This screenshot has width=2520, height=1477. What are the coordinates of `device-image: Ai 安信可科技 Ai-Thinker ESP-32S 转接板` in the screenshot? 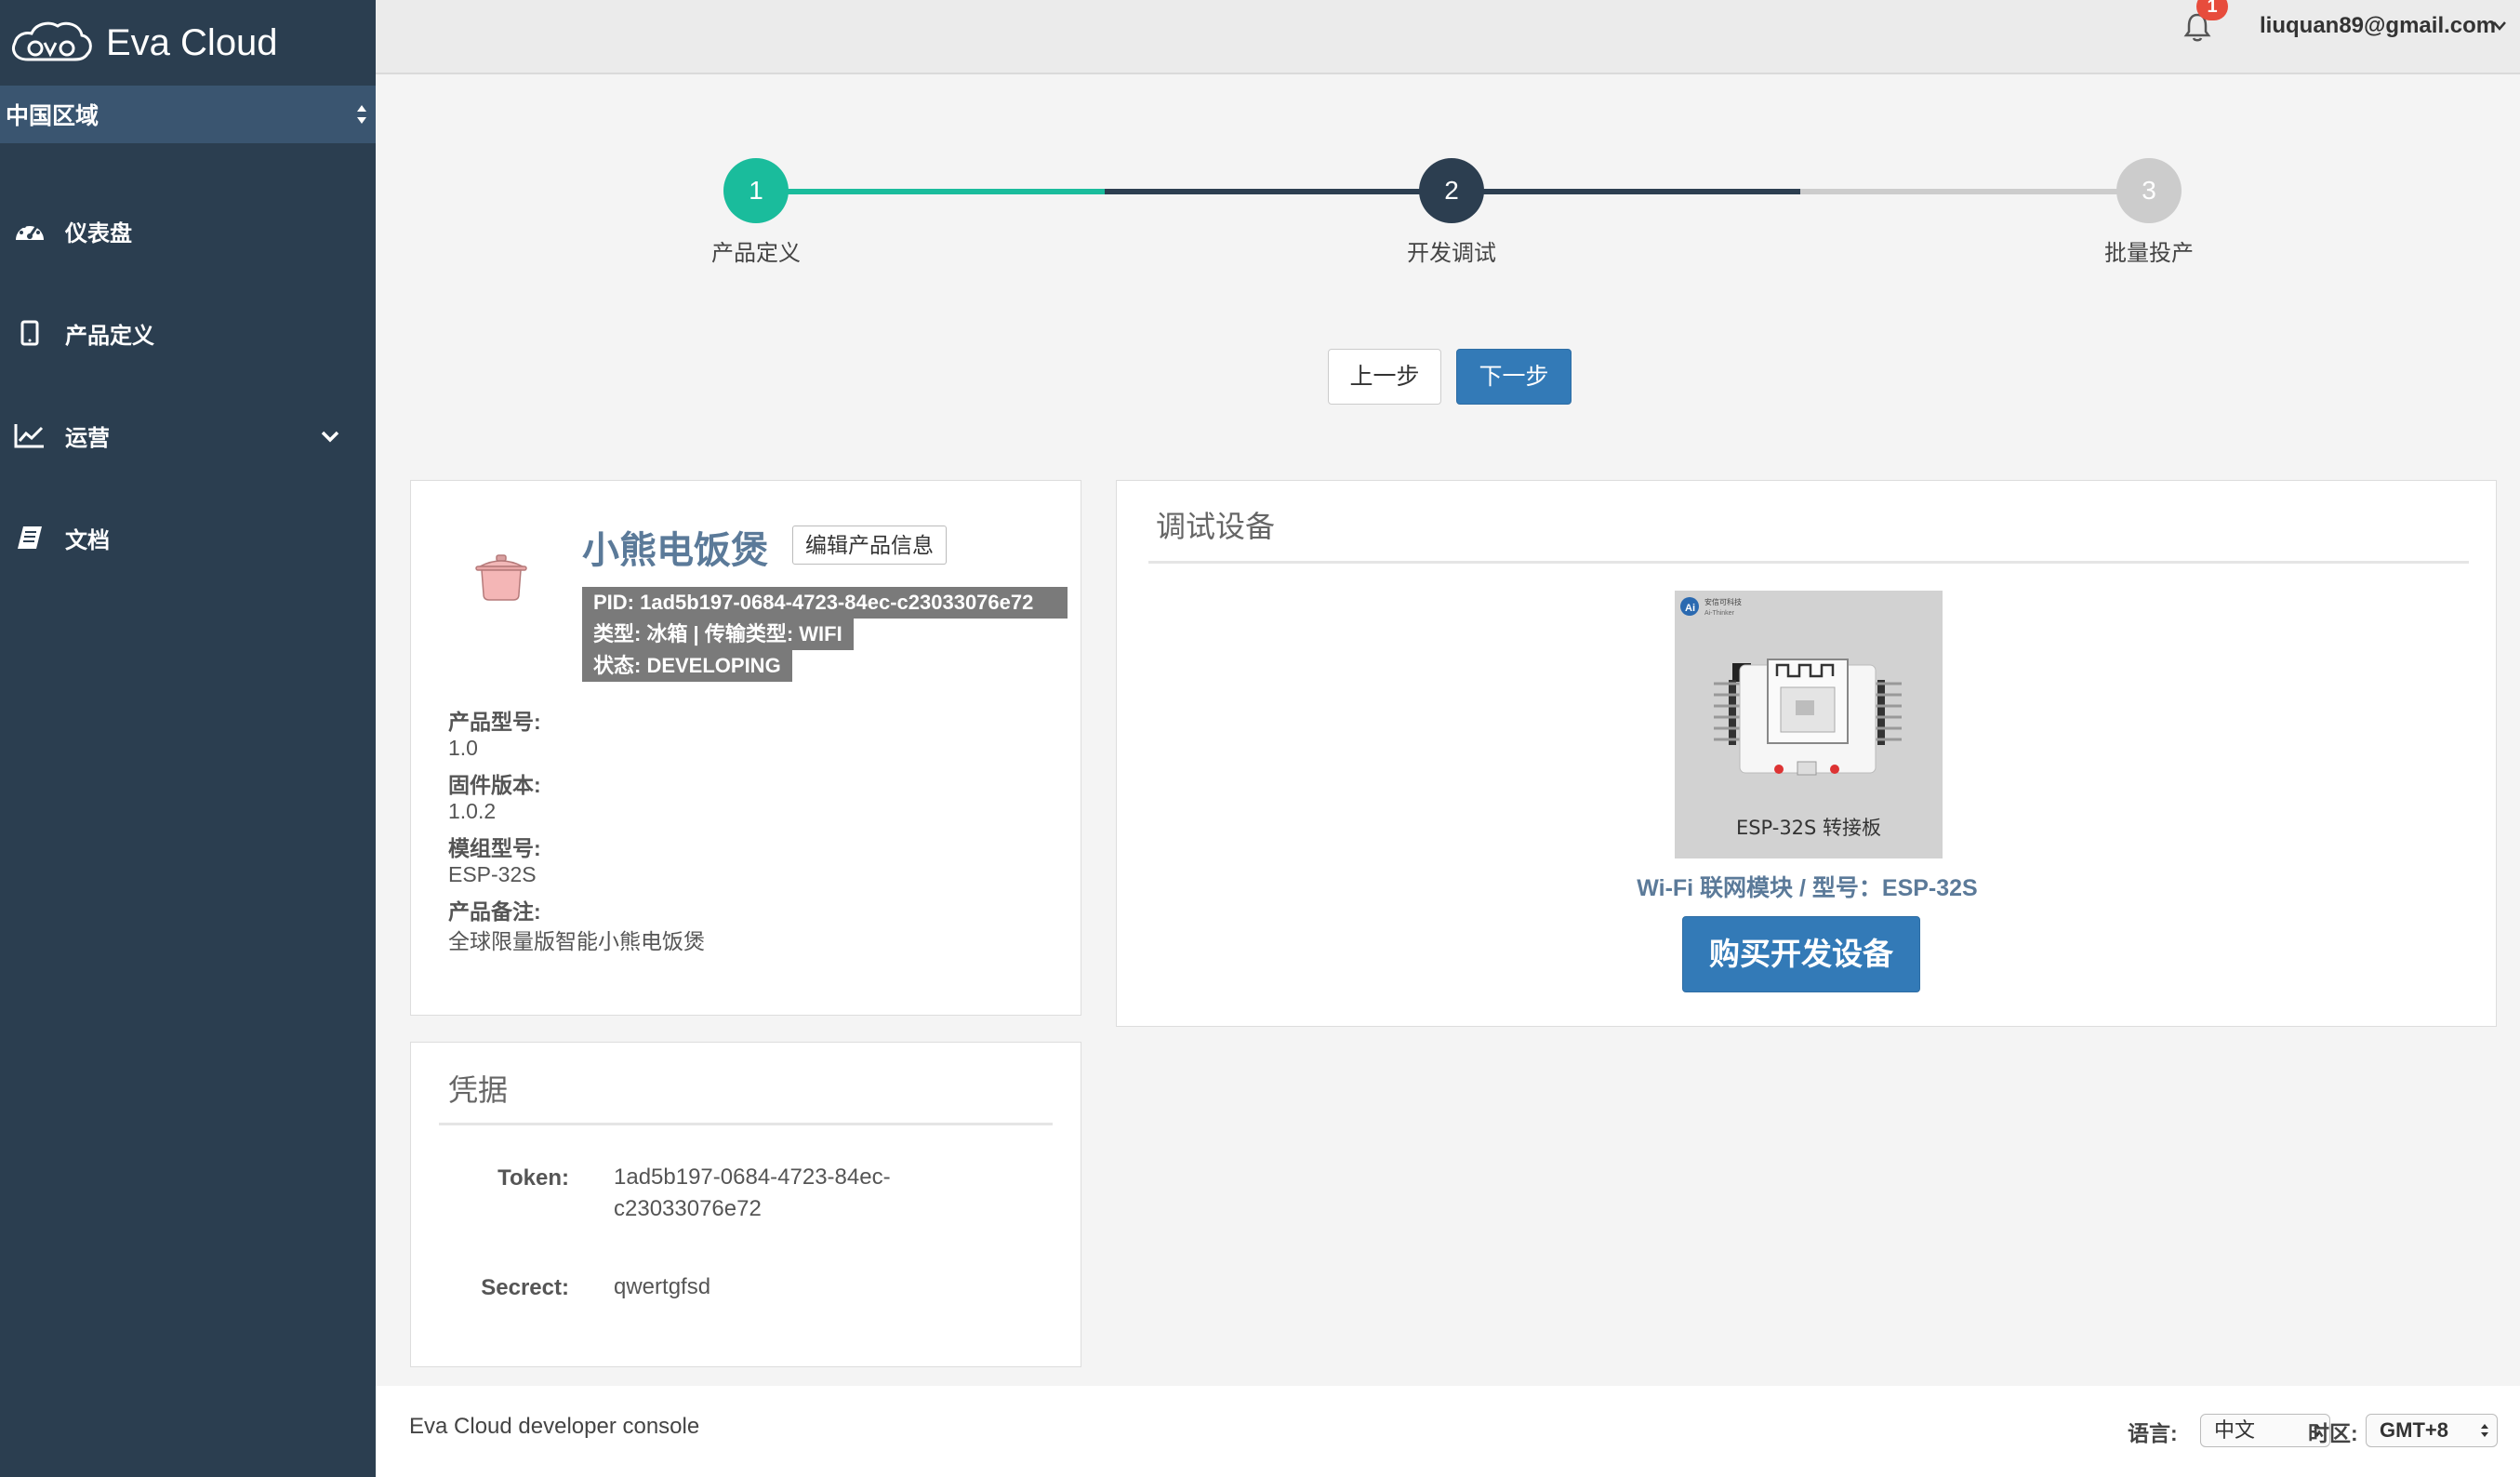 It's located at (1809, 724).